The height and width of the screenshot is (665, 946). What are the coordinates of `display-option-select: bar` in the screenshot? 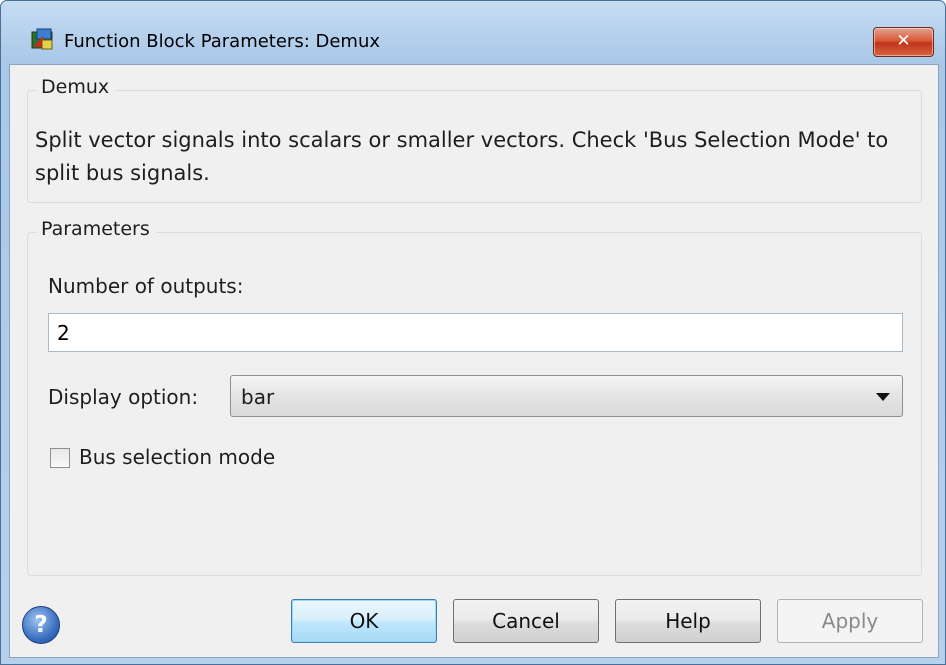 It's located at (566, 396).